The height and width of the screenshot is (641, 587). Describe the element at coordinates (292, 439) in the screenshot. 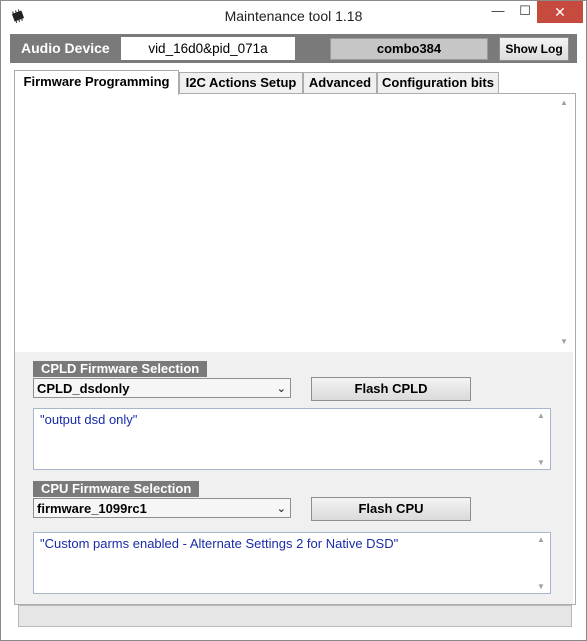

I see `cpld-description-box: "output dsd only" ▲ ▼` at that location.